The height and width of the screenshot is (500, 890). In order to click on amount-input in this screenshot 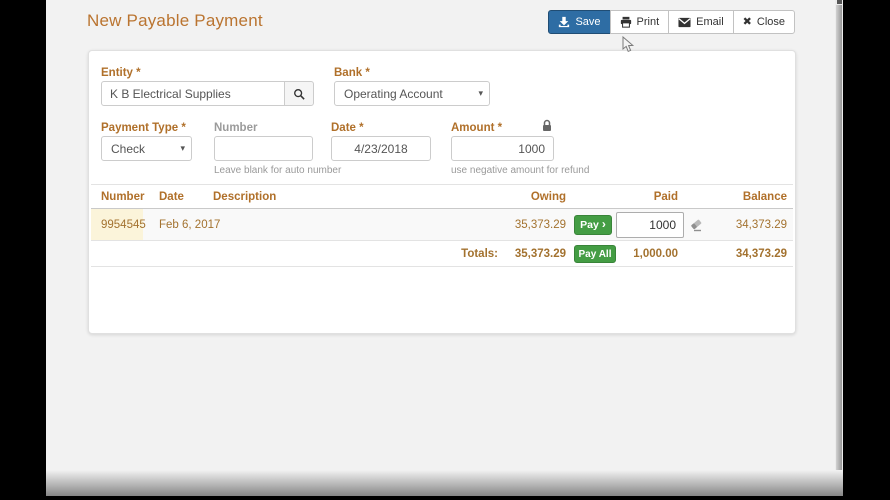, I will do `click(502, 148)`.